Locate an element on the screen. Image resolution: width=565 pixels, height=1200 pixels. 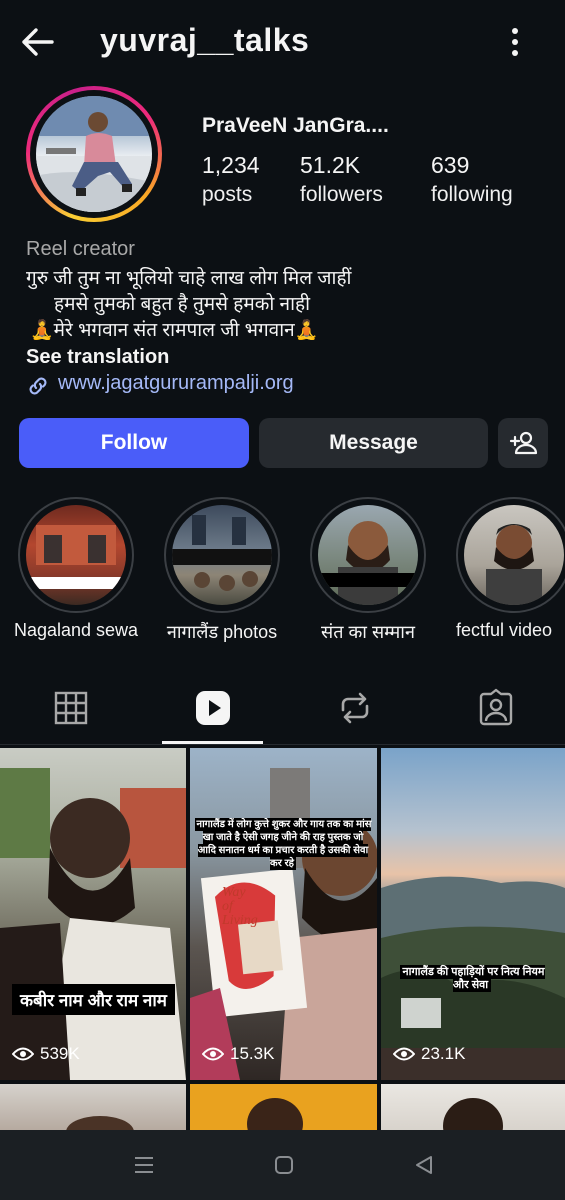
reel-tile: कबीर नाम और राम नाम 539K is located at coordinates (93, 914).